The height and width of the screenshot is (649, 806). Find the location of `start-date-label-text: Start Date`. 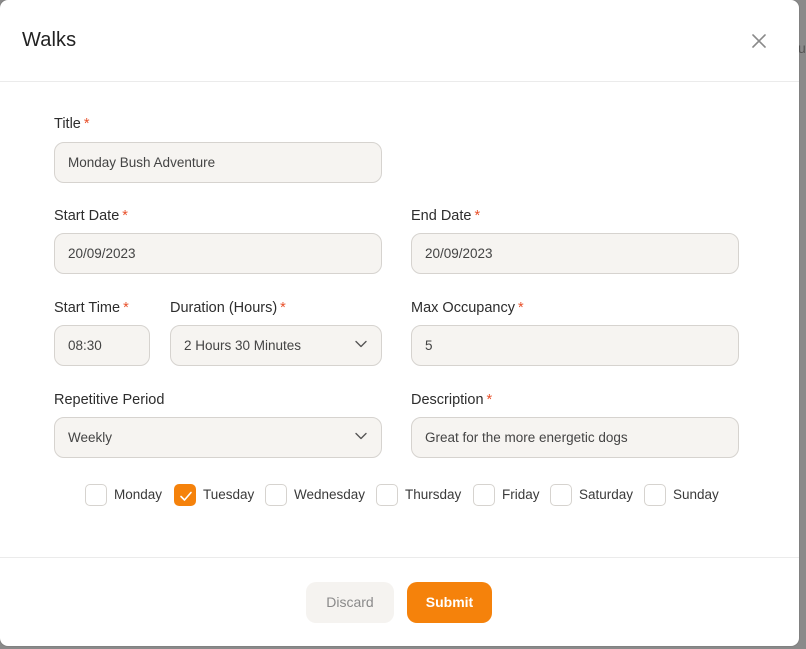

start-date-label-text: Start Date is located at coordinates (87, 216).